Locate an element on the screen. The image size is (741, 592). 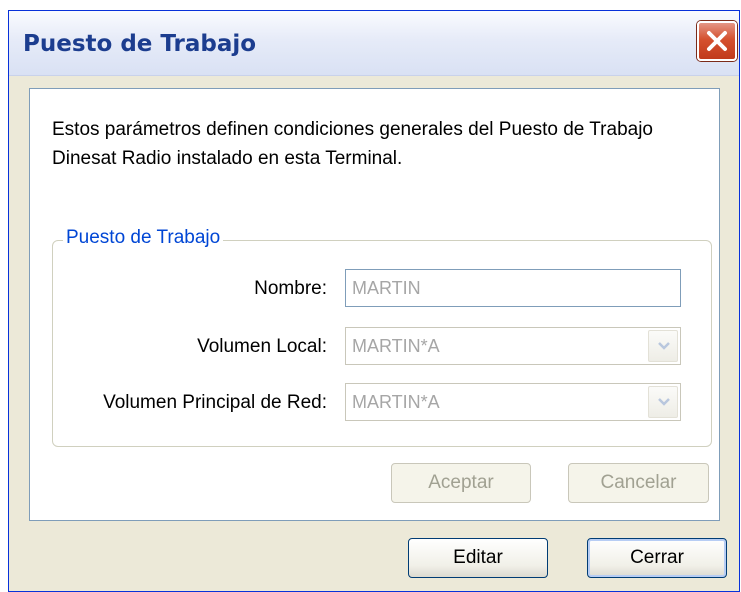
volumen-principal-value: MARTIN*A is located at coordinates (396, 402).